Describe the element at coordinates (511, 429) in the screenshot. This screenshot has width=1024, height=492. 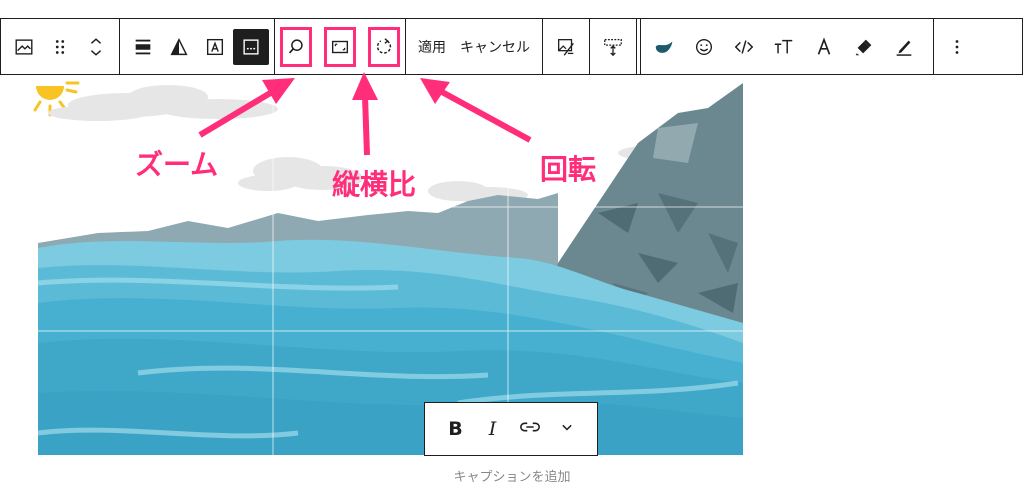
I see `inline-format-toolbar: B I` at that location.